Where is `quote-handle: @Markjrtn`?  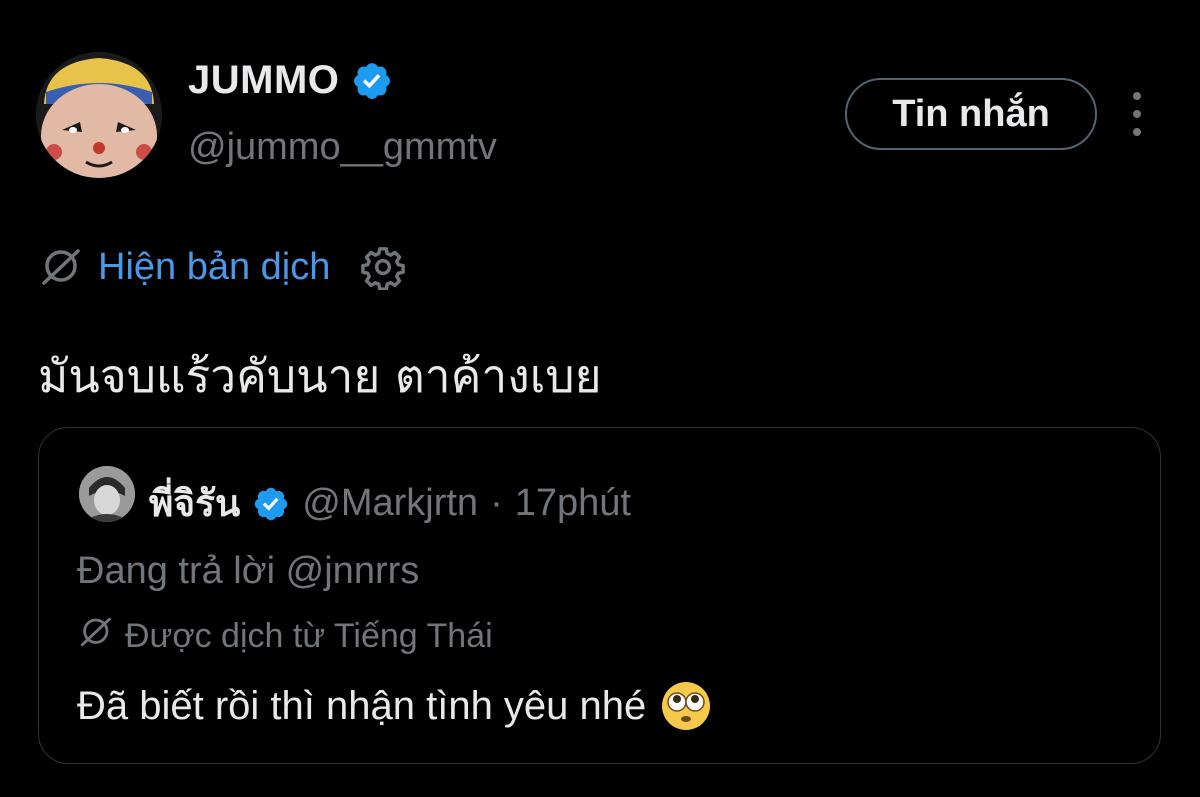 quote-handle: @Markjrtn is located at coordinates (390, 503).